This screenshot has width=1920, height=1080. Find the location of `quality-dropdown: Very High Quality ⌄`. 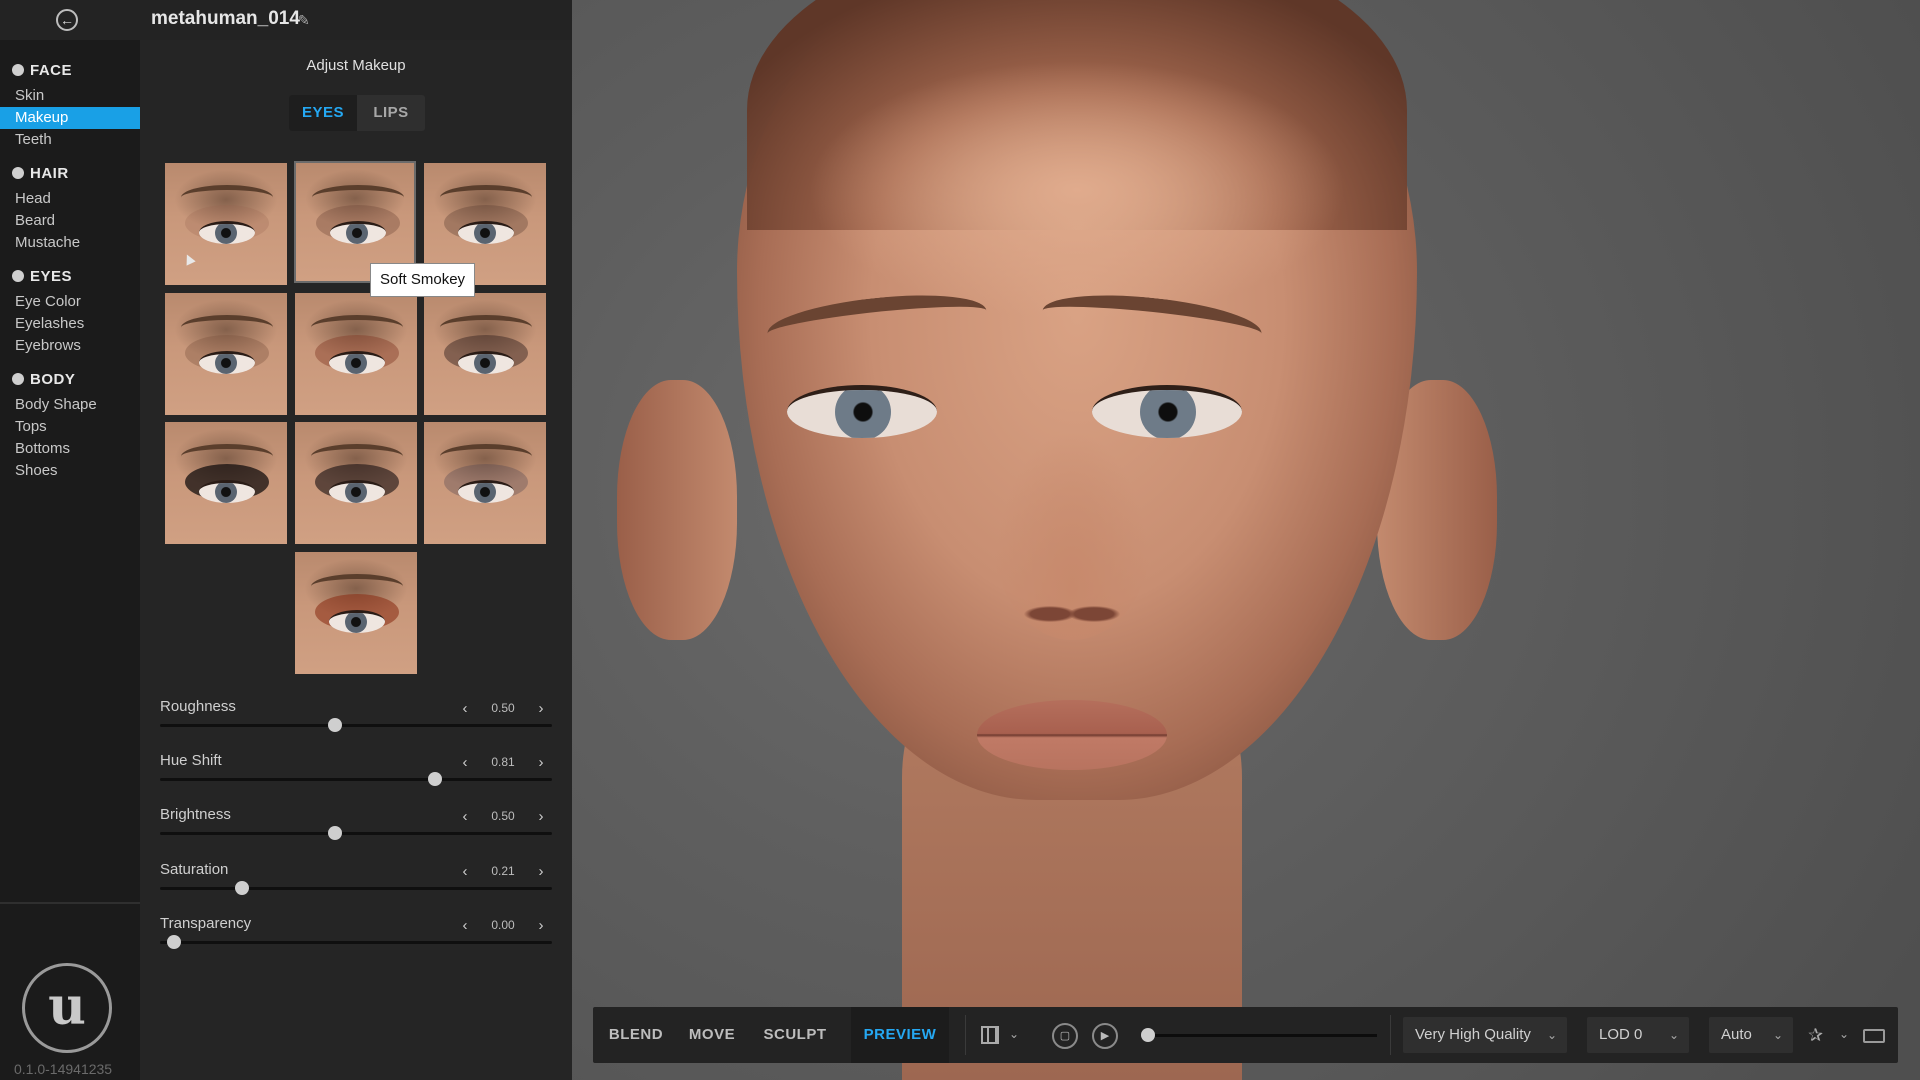

quality-dropdown: Very High Quality ⌄ is located at coordinates (1485, 1035).